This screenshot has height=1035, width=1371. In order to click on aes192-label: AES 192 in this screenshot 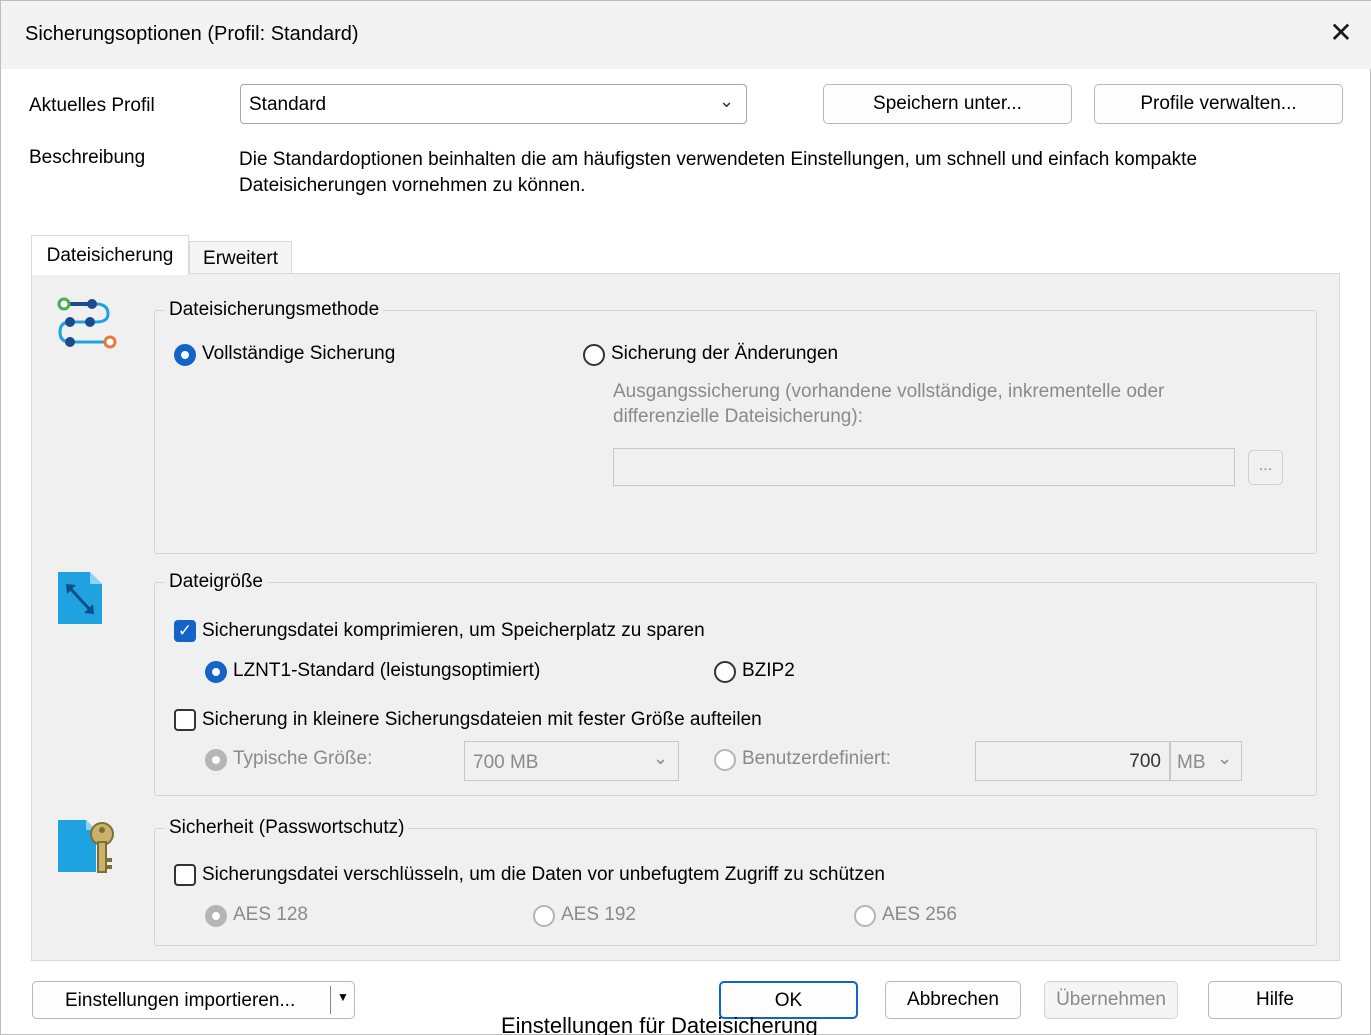, I will do `click(598, 914)`.